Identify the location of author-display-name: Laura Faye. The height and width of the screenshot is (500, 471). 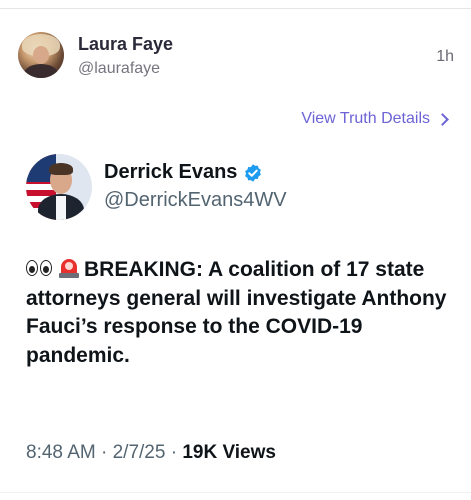
(125, 44).